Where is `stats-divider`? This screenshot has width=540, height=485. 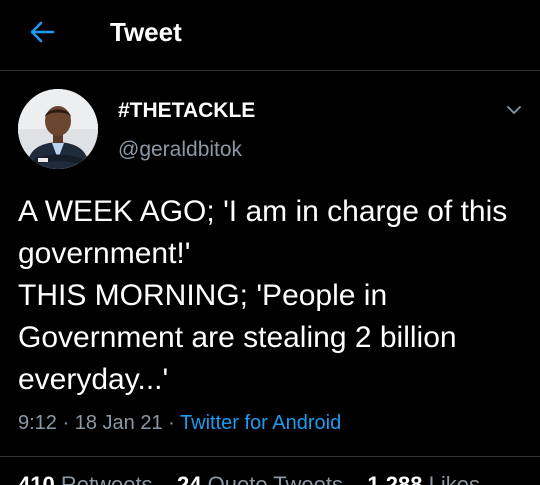 stats-divider is located at coordinates (270, 456).